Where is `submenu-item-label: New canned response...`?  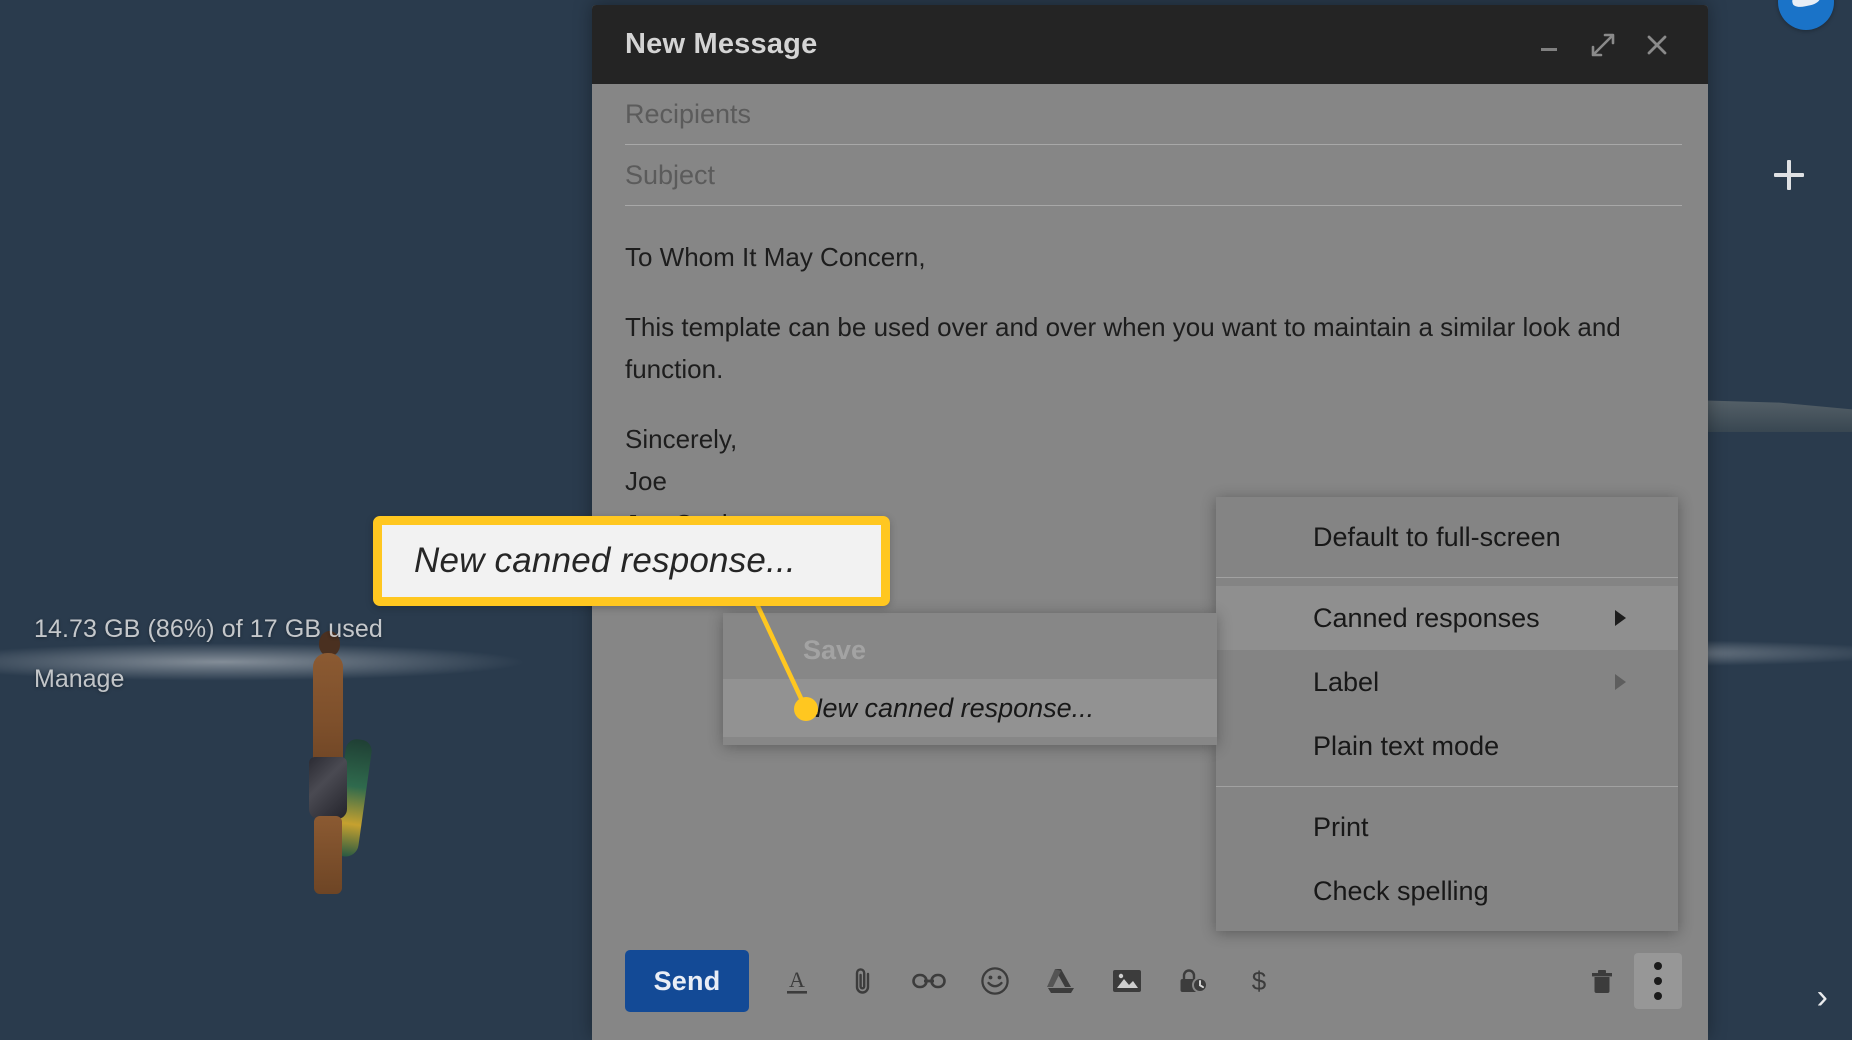 submenu-item-label: New canned response... is located at coordinates (949, 707).